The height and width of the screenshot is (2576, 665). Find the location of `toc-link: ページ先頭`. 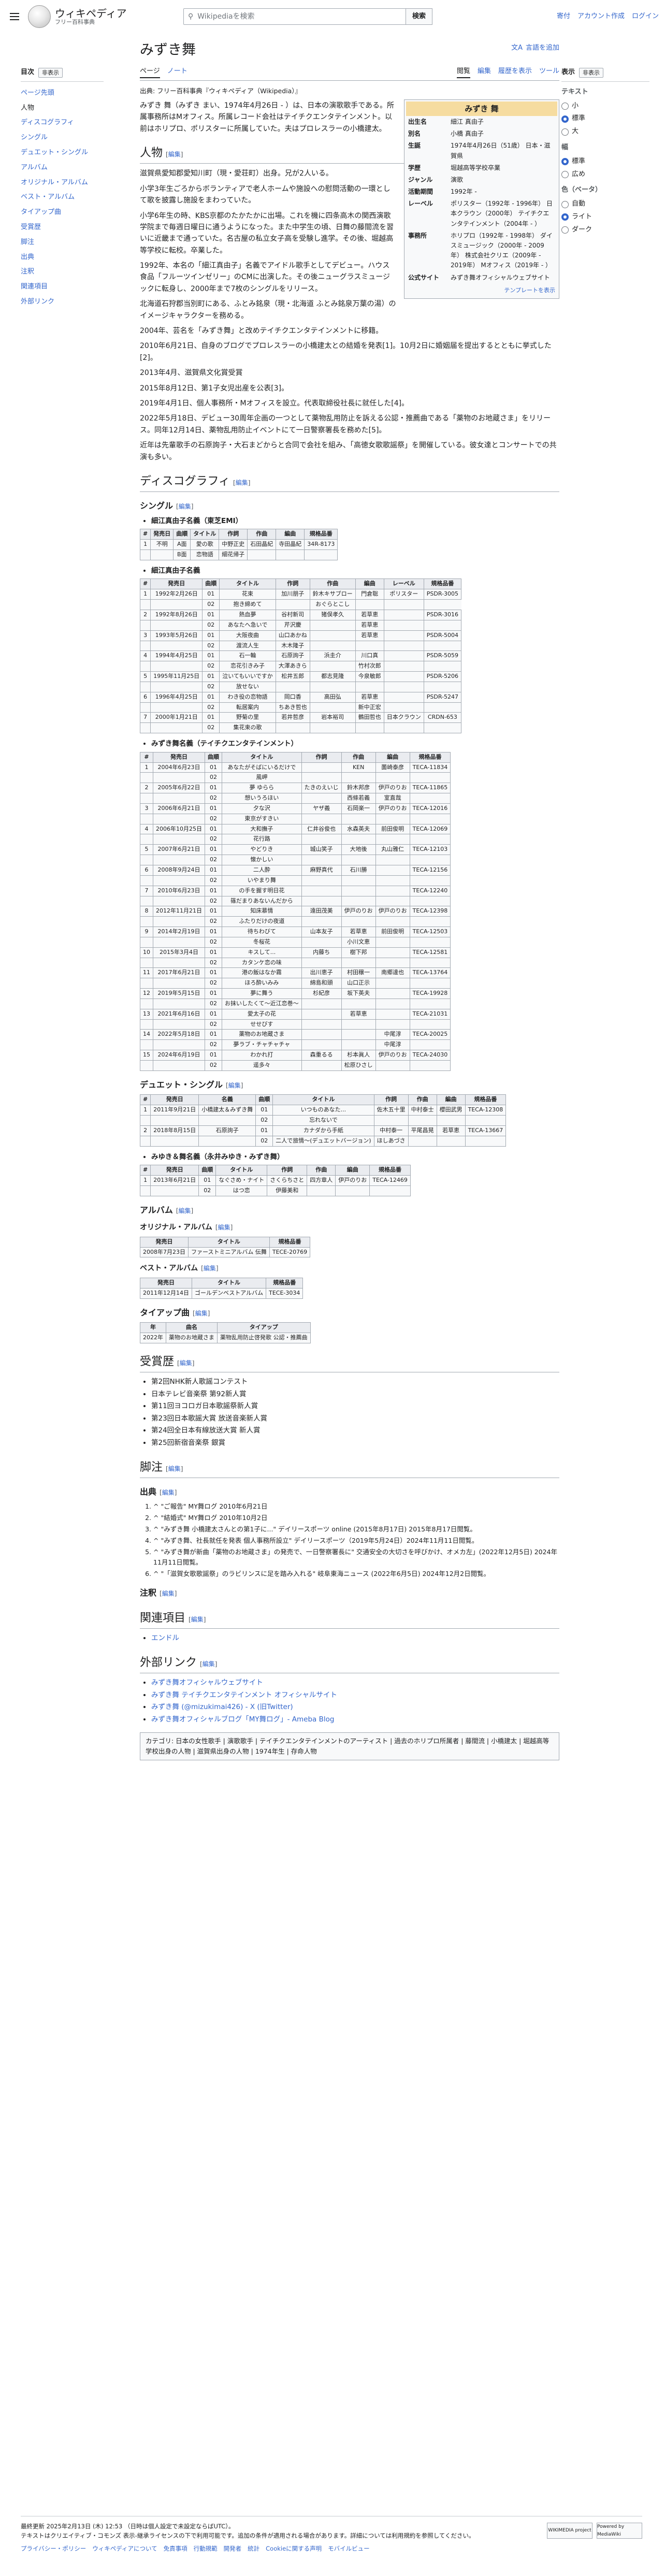

toc-link: ページ先頭 is located at coordinates (38, 93).